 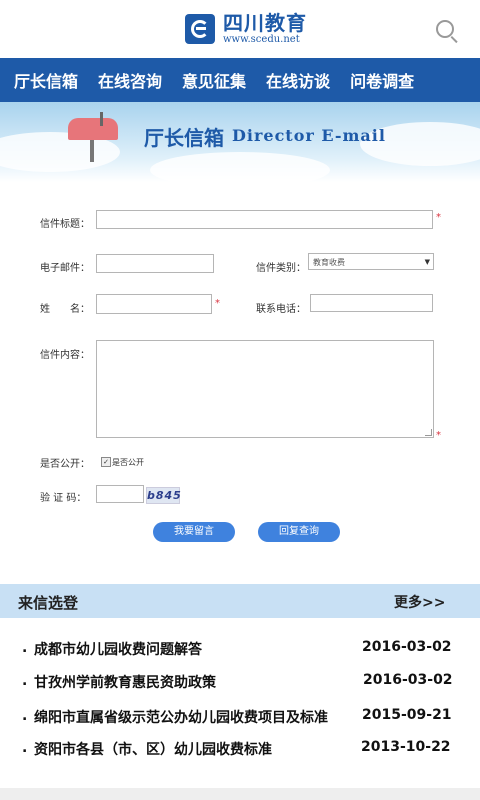 I want to click on list-item-date: 2015-09-21, so click(x=407, y=715).